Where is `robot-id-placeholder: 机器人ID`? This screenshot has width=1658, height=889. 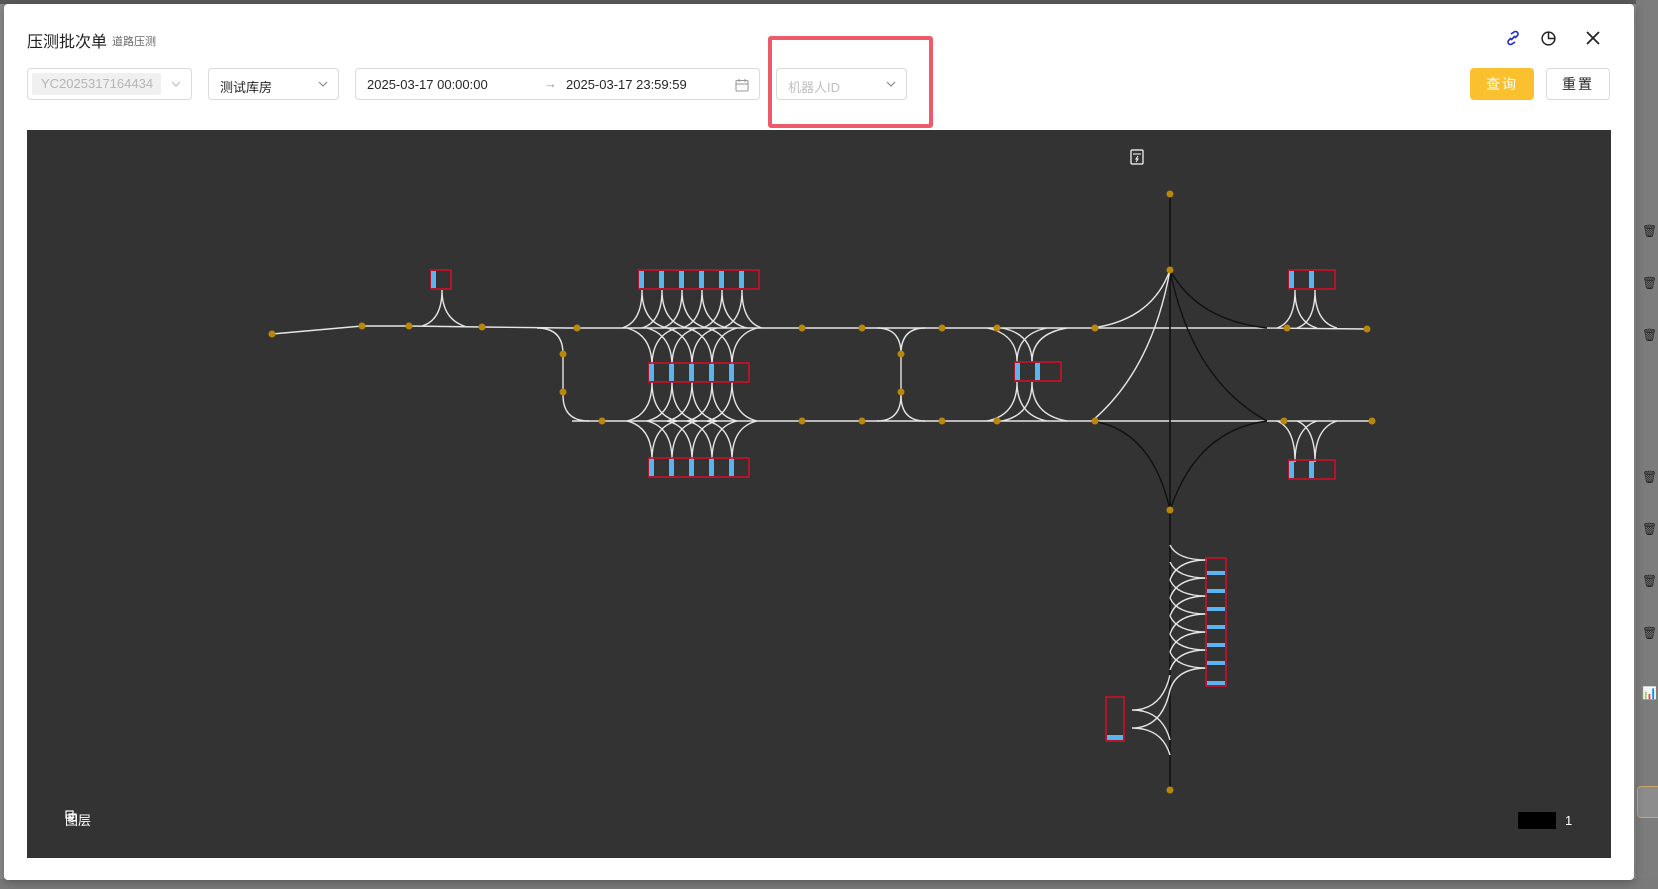 robot-id-placeholder: 机器人ID is located at coordinates (814, 87).